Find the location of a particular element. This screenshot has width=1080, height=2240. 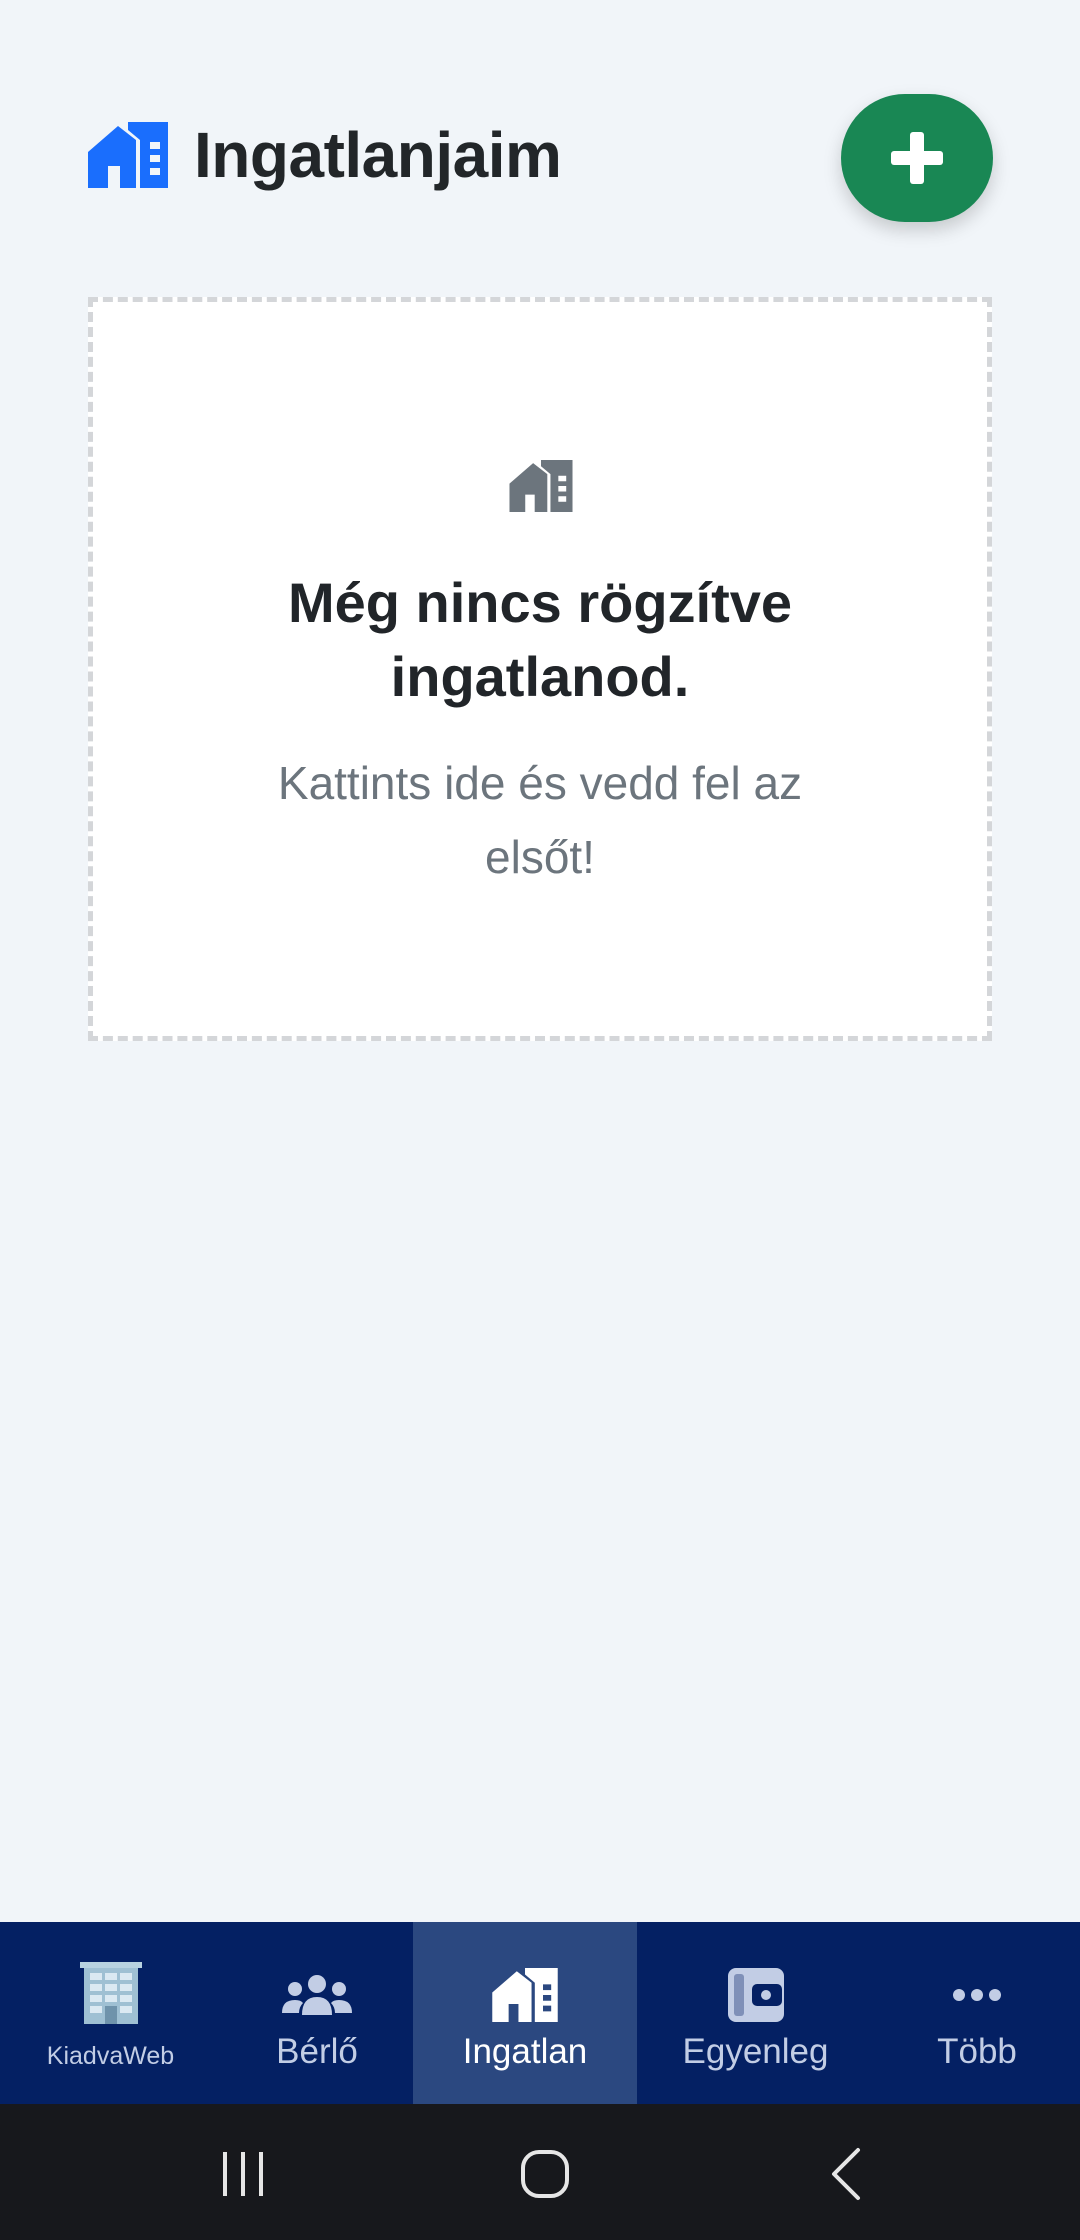

add-property-button is located at coordinates (917, 158).